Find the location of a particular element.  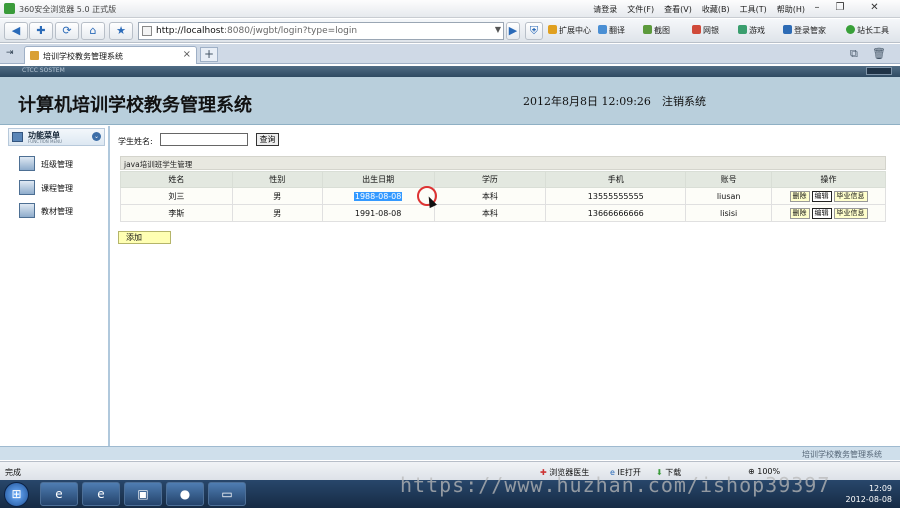

logout-link: 注销系统 is located at coordinates (684, 101).